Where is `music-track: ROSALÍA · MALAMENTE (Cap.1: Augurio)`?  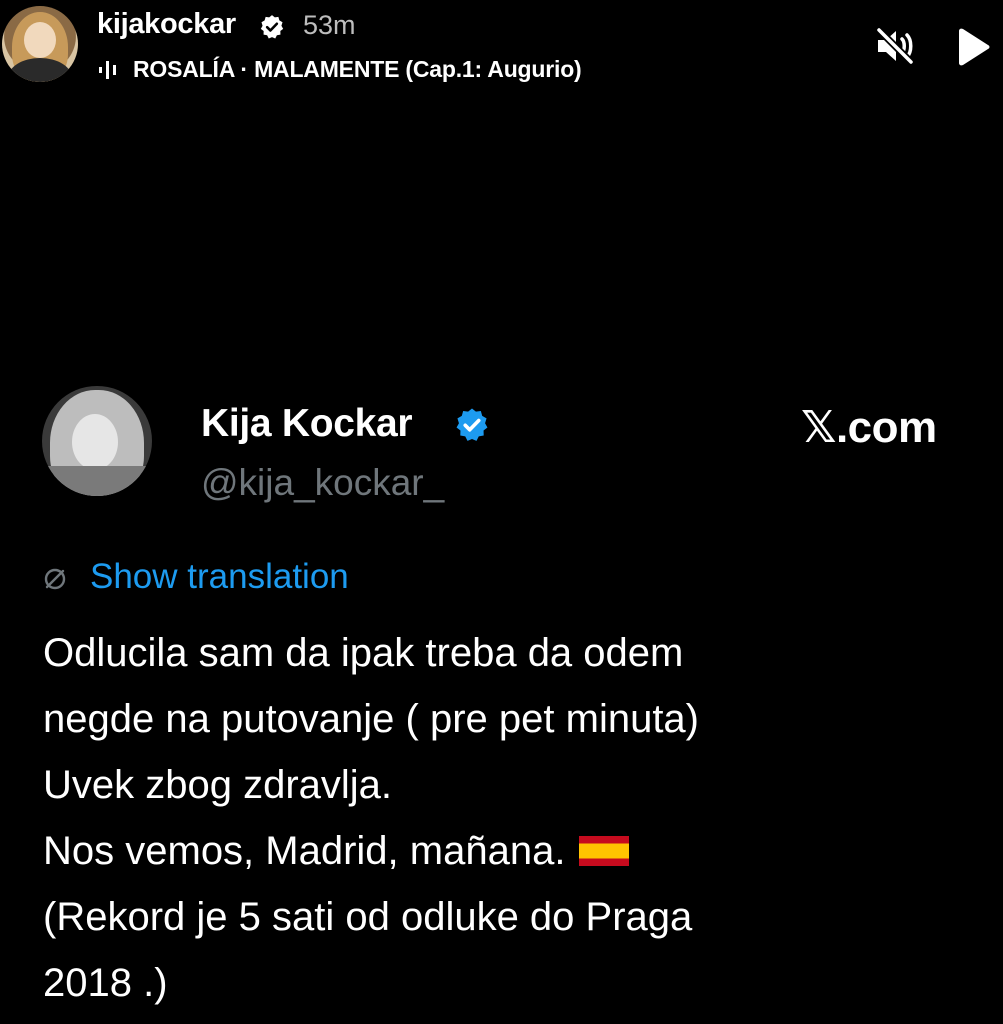 music-track: ROSALÍA · MALAMENTE (Cap.1: Augurio) is located at coordinates (357, 69).